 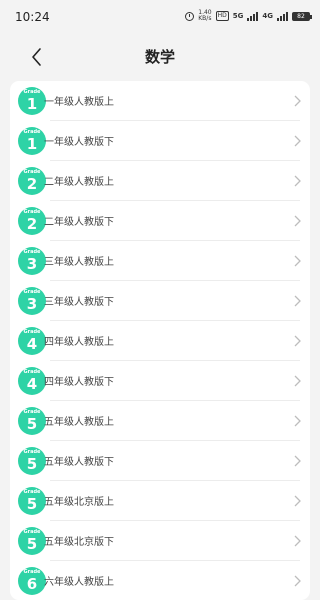 I want to click on list-item: Grade 3 三年级人教版下, so click(x=160, y=301).